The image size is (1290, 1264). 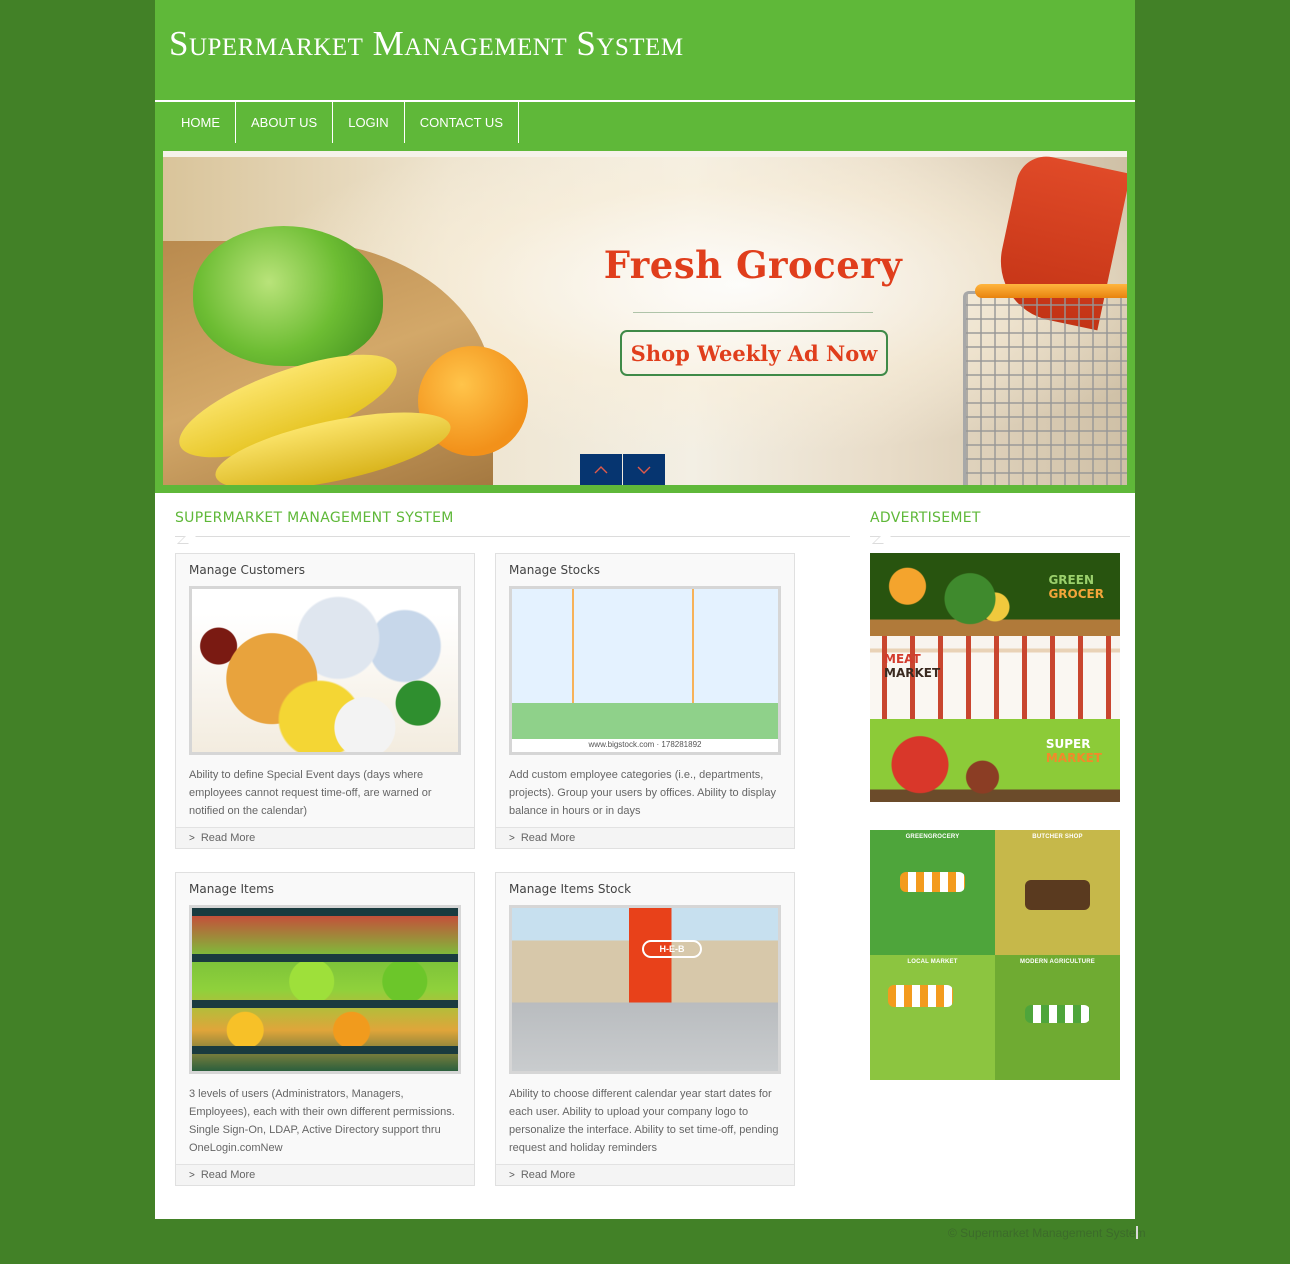 I want to click on nav-about-us: ABOUT US, so click(x=285, y=122).